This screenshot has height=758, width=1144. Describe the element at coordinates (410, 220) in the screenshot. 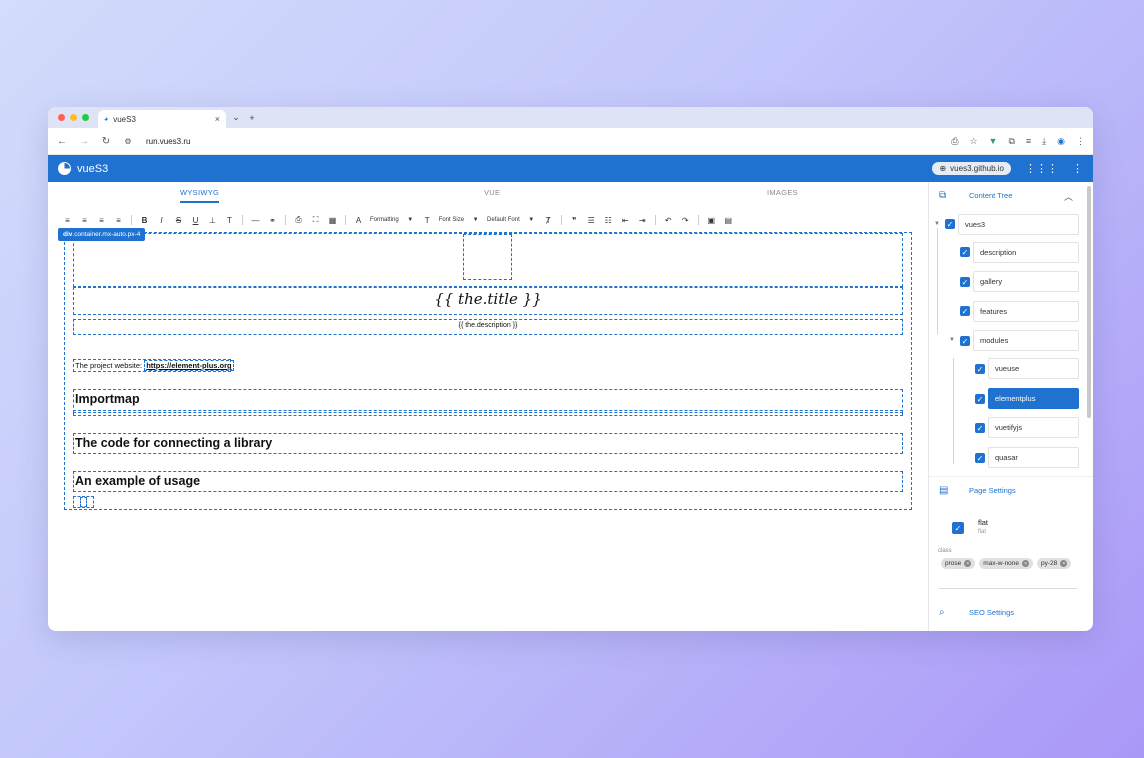

I see `formatting-dropdown-icon: ▼` at that location.